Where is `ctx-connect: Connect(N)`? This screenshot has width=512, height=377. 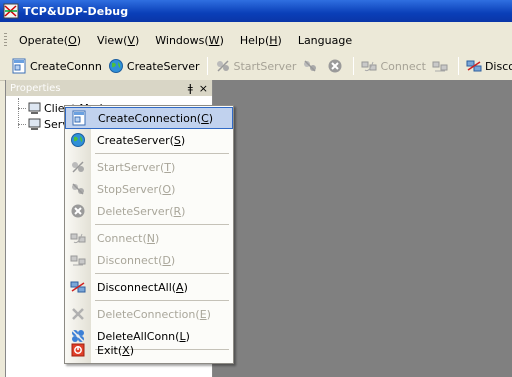
ctx-connect: Connect(N) is located at coordinates (149, 238).